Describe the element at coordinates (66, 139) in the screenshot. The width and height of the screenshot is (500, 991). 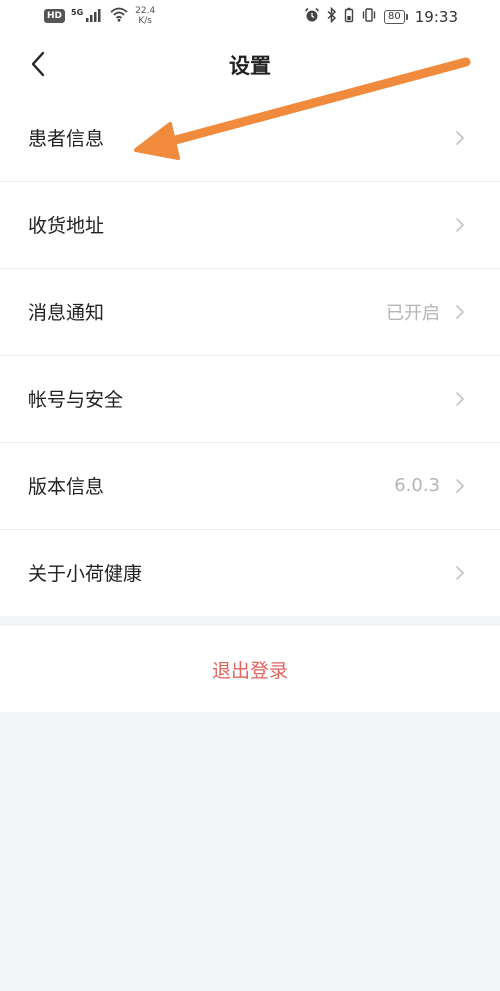
I see `settings-item-label: 患者信息` at that location.